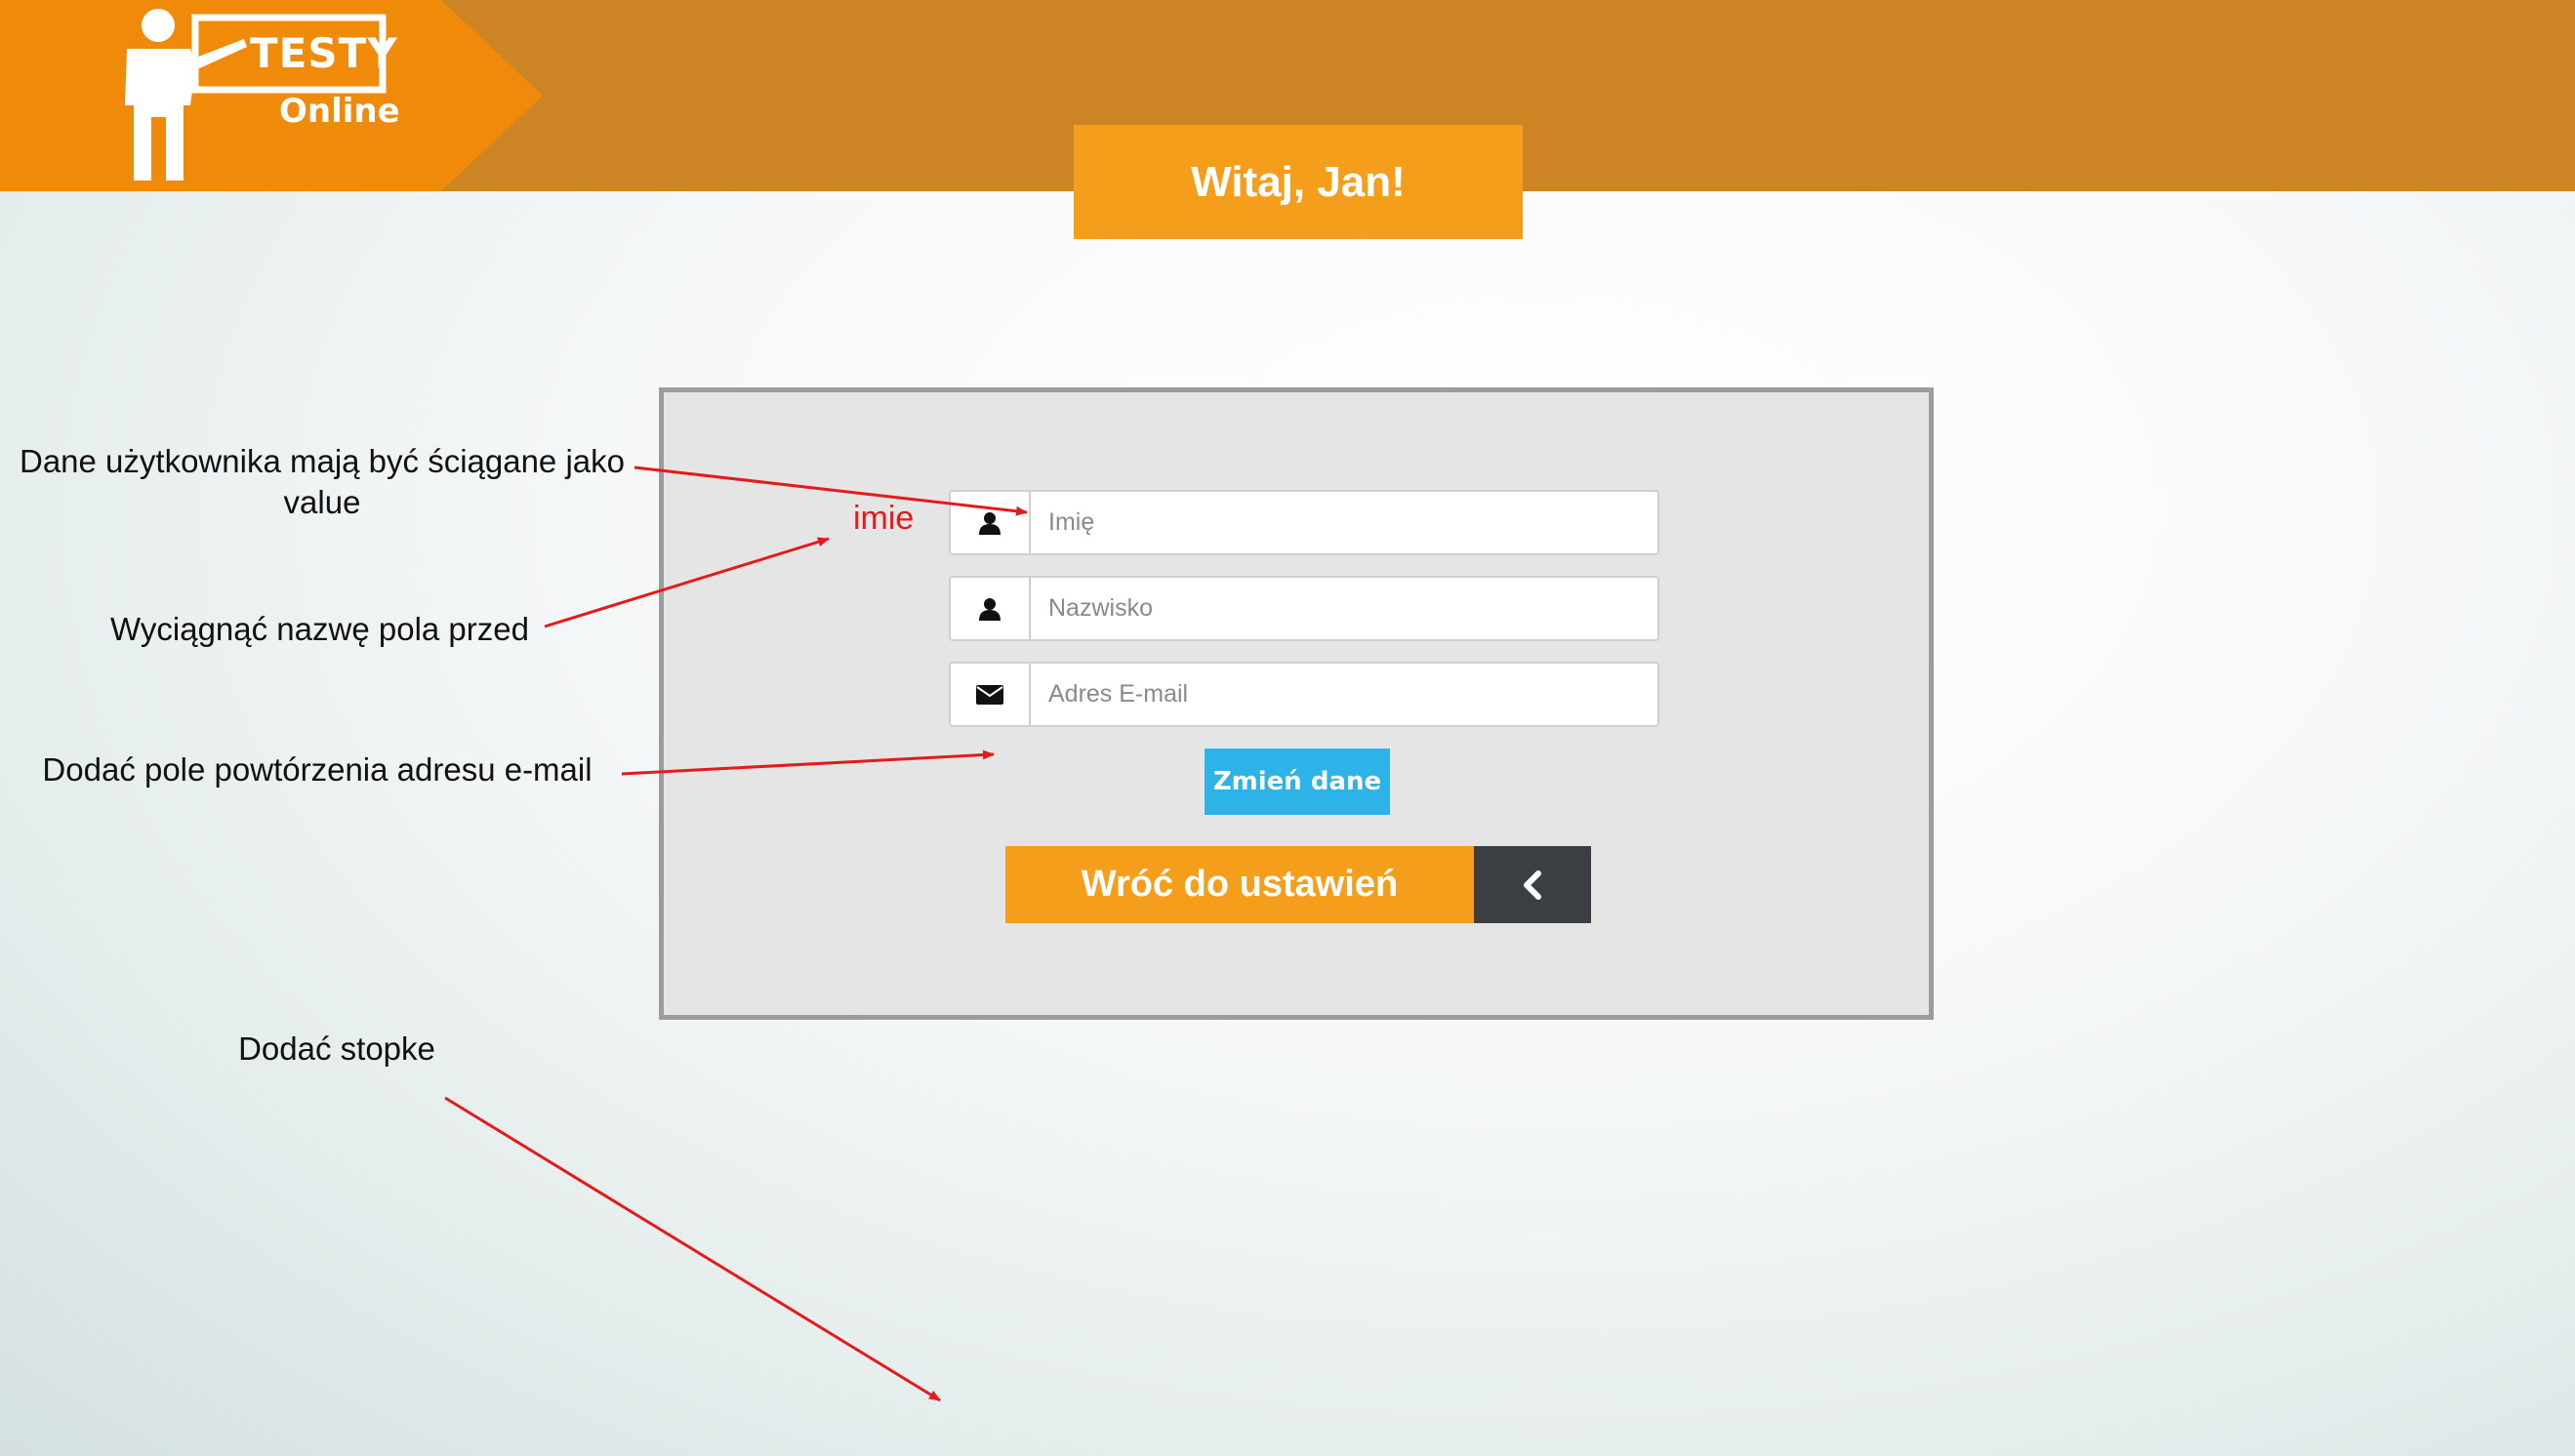 The height and width of the screenshot is (1456, 2575). What do you see at coordinates (736, 933) in the screenshot?
I see `annotation-arrows` at bounding box center [736, 933].